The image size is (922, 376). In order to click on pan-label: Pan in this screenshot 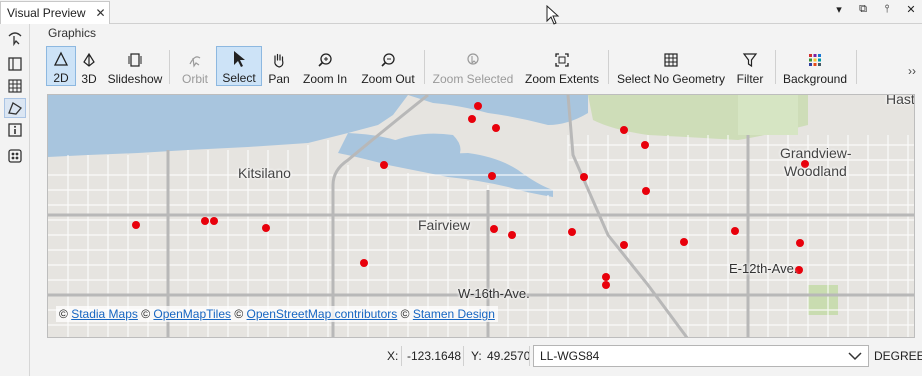, I will do `click(279, 79)`.